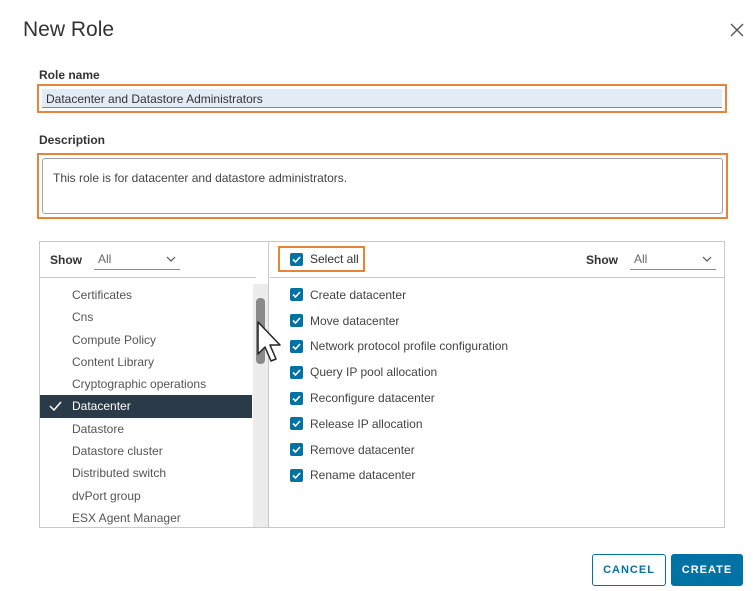 The height and width of the screenshot is (591, 753). What do you see at coordinates (334, 259) in the screenshot?
I see `select-all-label: Select all` at bounding box center [334, 259].